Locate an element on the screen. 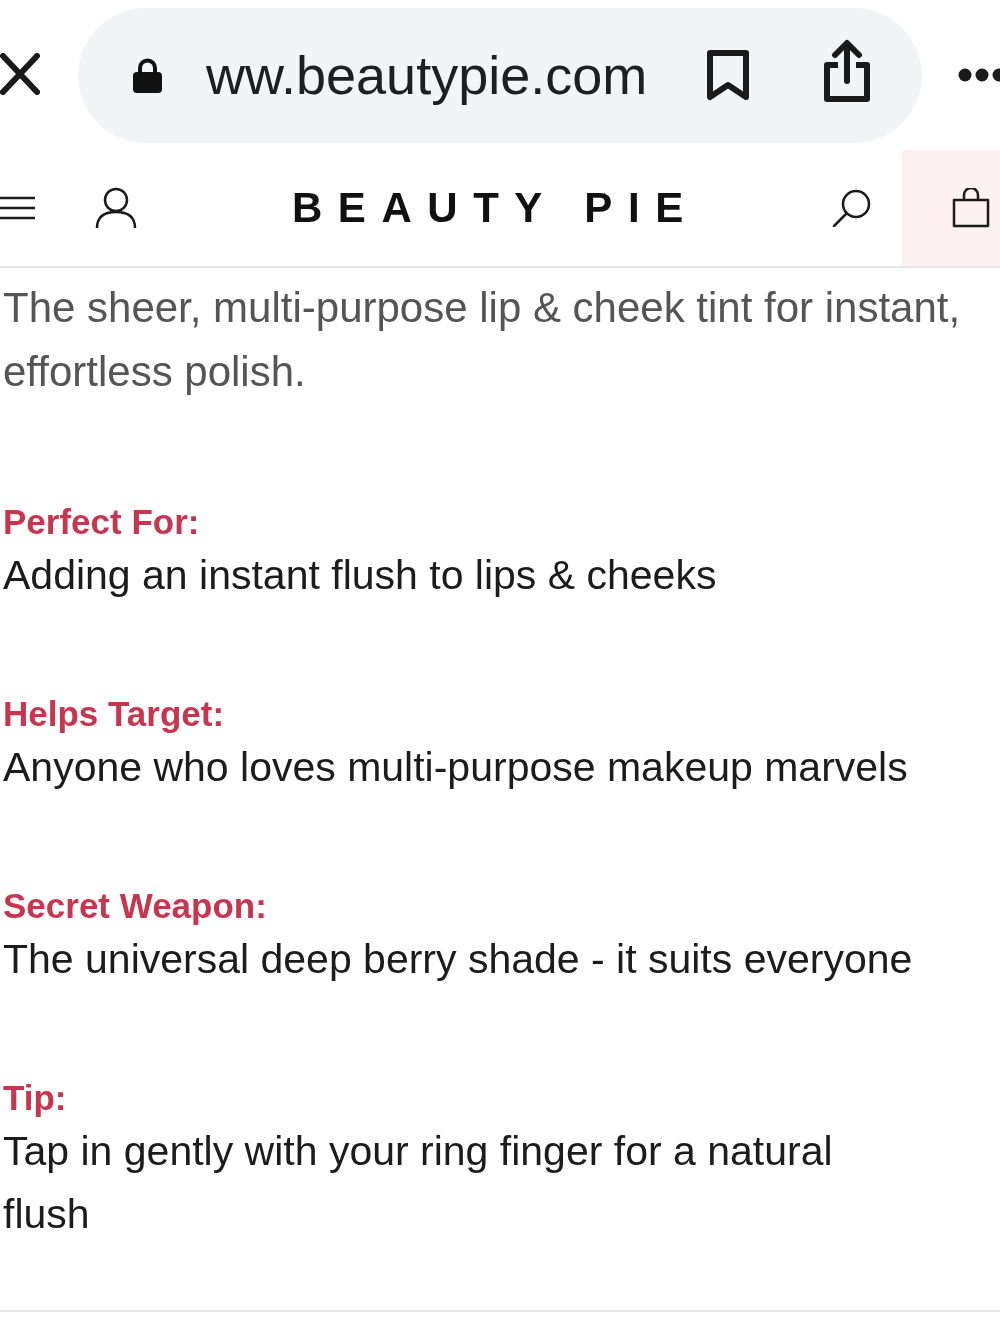 The width and height of the screenshot is (1000, 1333). bookmark-icon is located at coordinates (728, 75).